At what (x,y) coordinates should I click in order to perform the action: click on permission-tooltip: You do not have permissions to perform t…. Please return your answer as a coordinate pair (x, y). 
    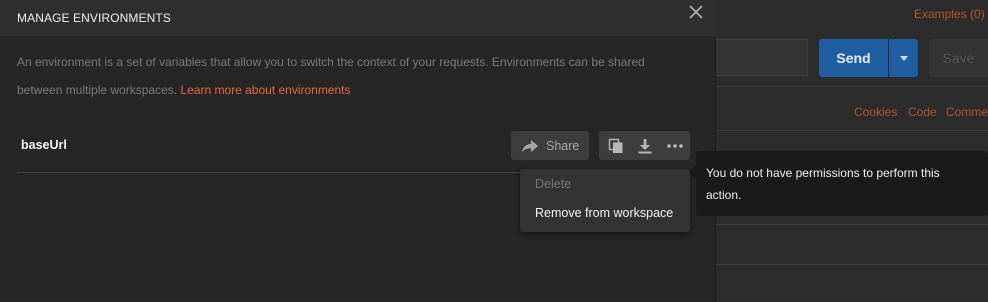
    Looking at the image, I should click on (842, 183).